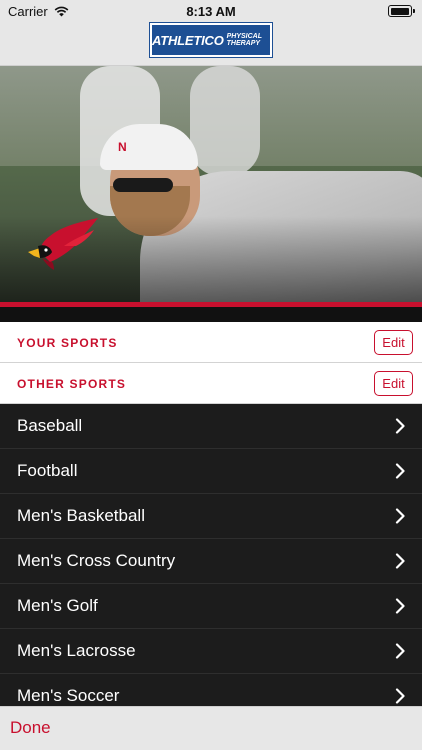 The width and height of the screenshot is (422, 750). I want to click on list-item: Baseball, so click(211, 426).